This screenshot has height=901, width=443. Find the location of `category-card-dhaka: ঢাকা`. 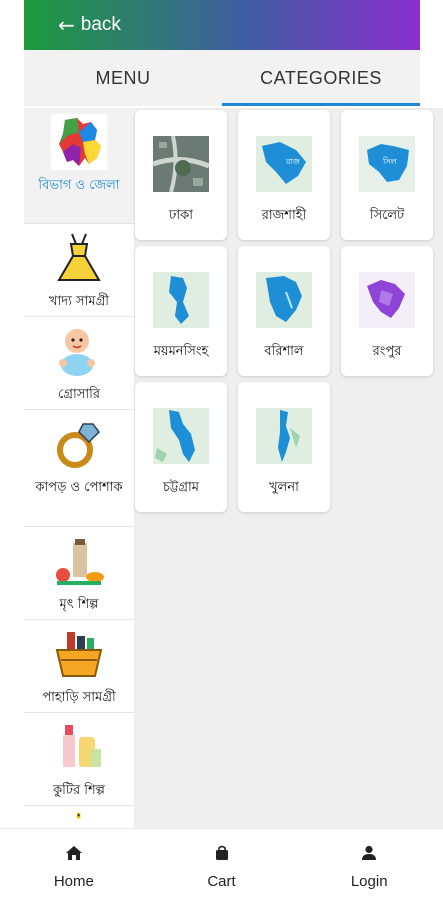

category-card-dhaka: ঢাকা is located at coordinates (181, 175).